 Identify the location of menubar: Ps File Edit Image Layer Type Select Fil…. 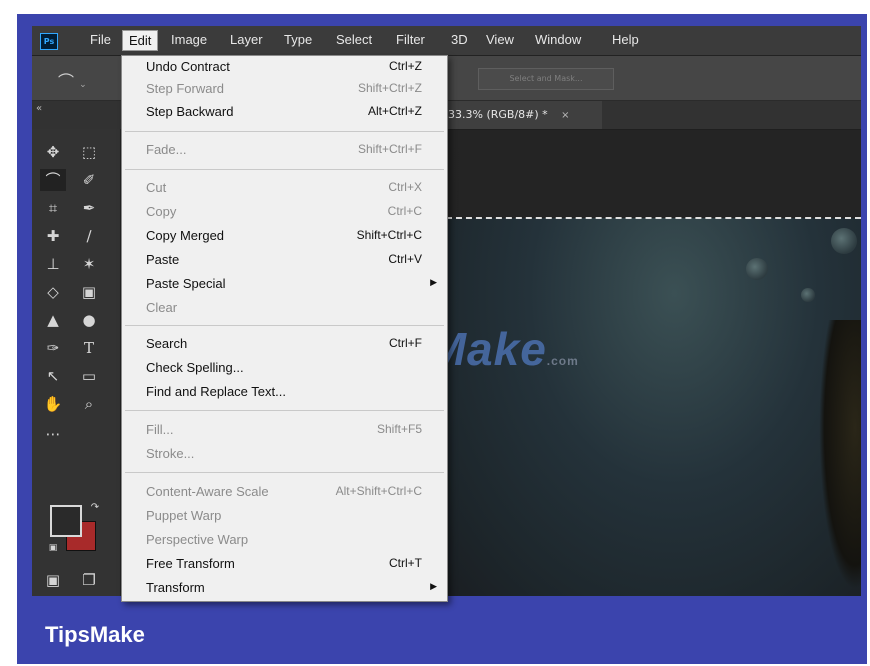
(446, 41).